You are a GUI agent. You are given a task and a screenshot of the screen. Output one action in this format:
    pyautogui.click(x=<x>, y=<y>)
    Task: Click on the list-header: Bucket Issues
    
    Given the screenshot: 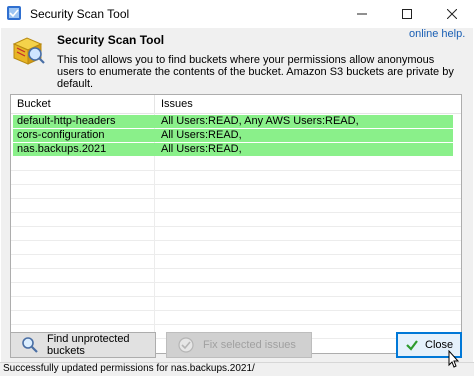 What is the action you would take?
    pyautogui.click(x=236, y=104)
    